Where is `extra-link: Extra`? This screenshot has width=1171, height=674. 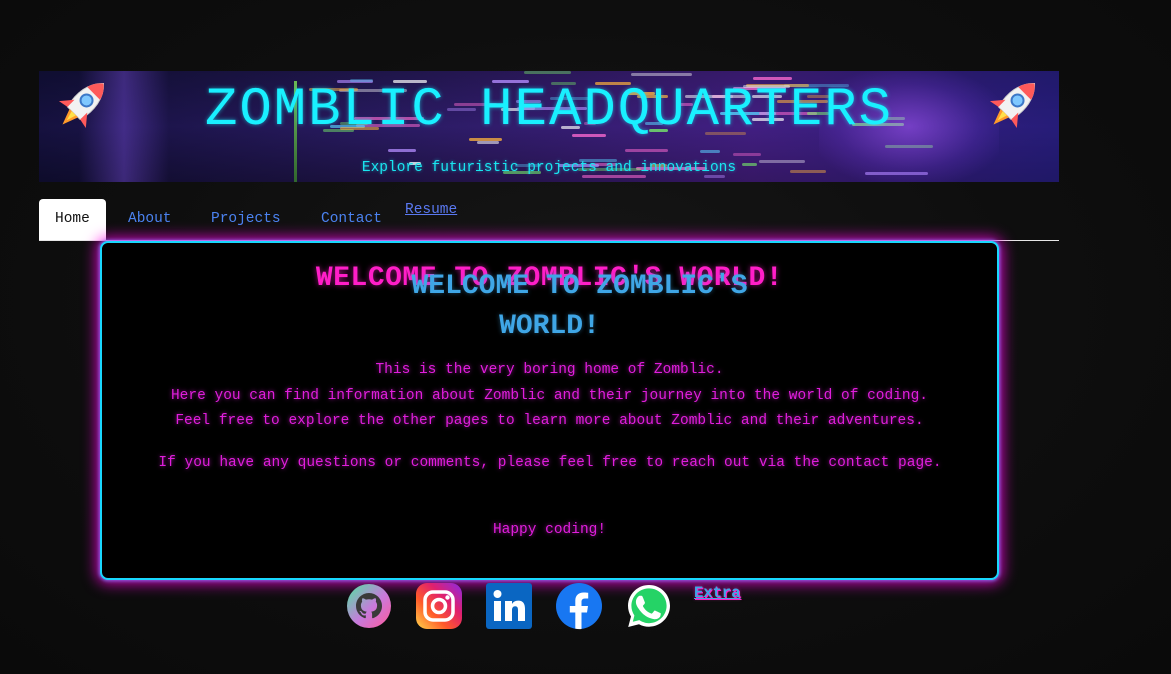
extra-link: Extra is located at coordinates (717, 593).